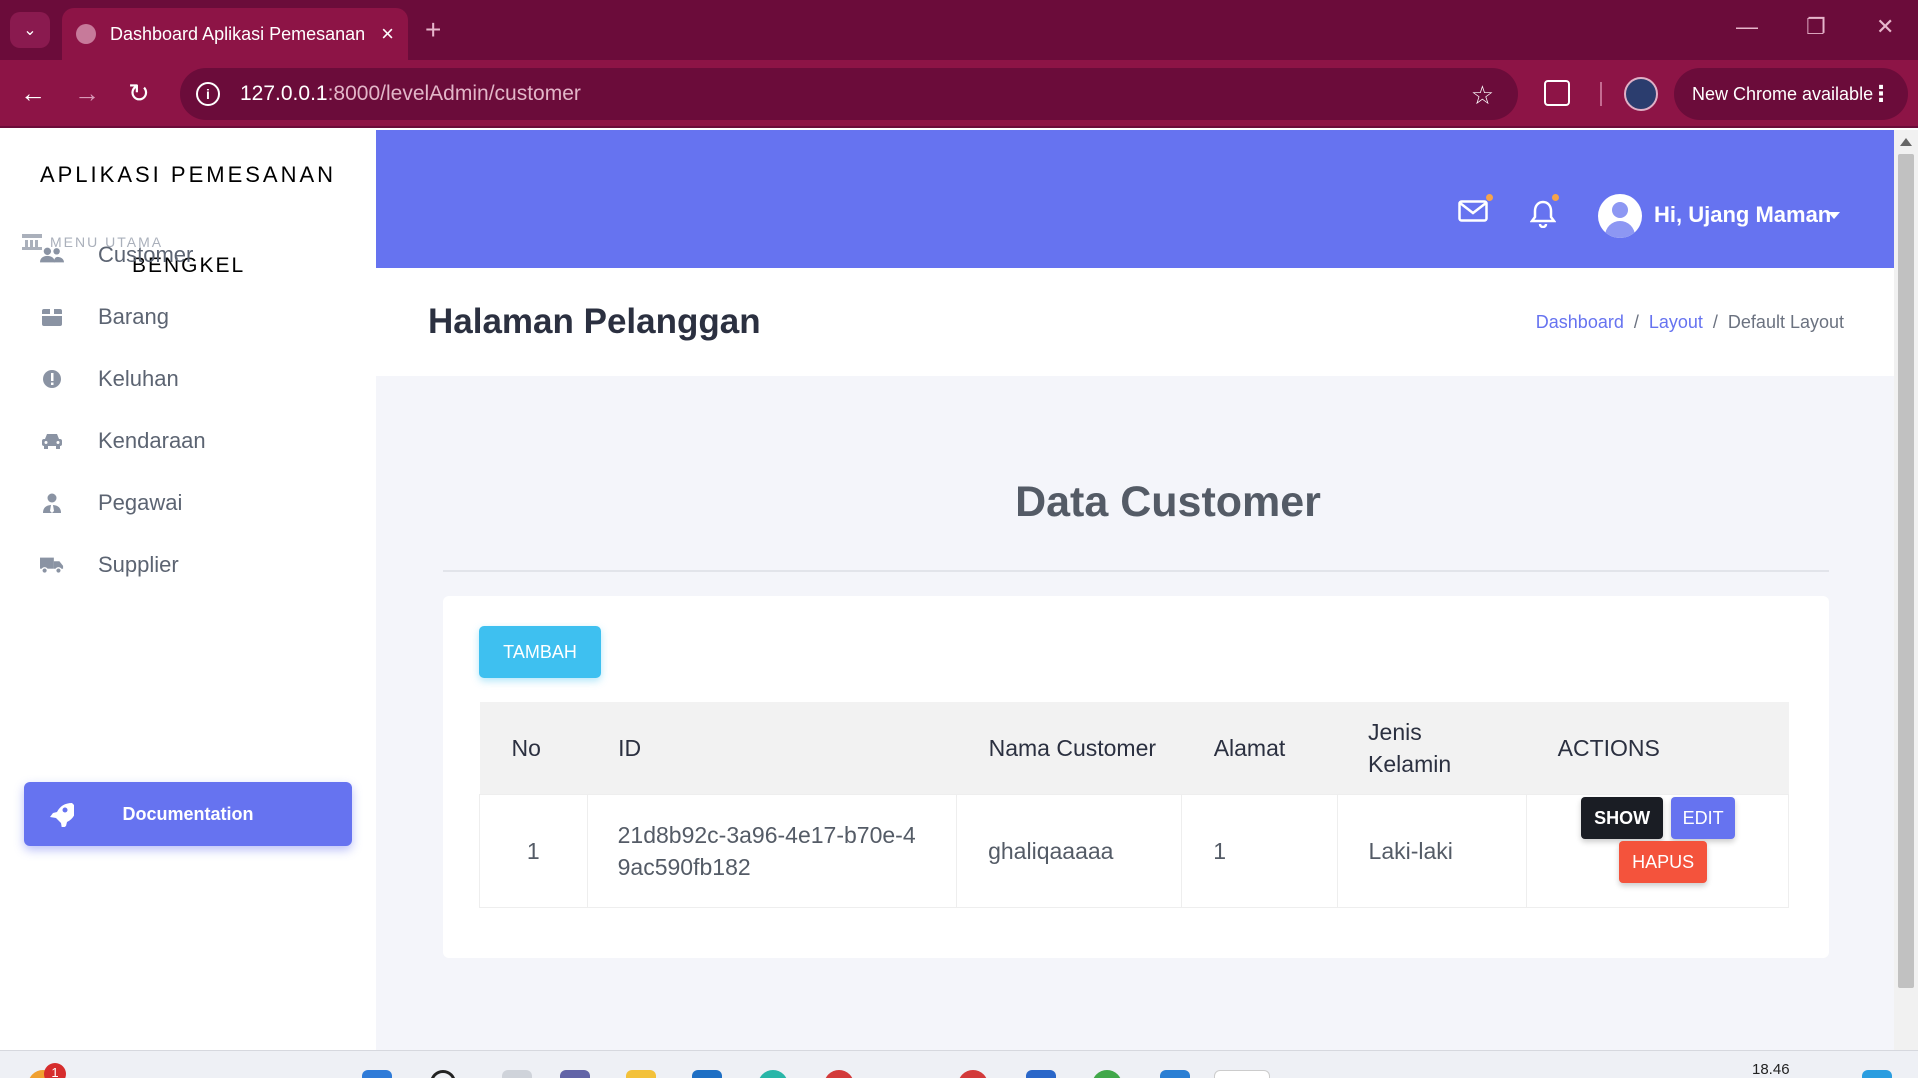  I want to click on section-title: Data Customer, so click(1168, 502).